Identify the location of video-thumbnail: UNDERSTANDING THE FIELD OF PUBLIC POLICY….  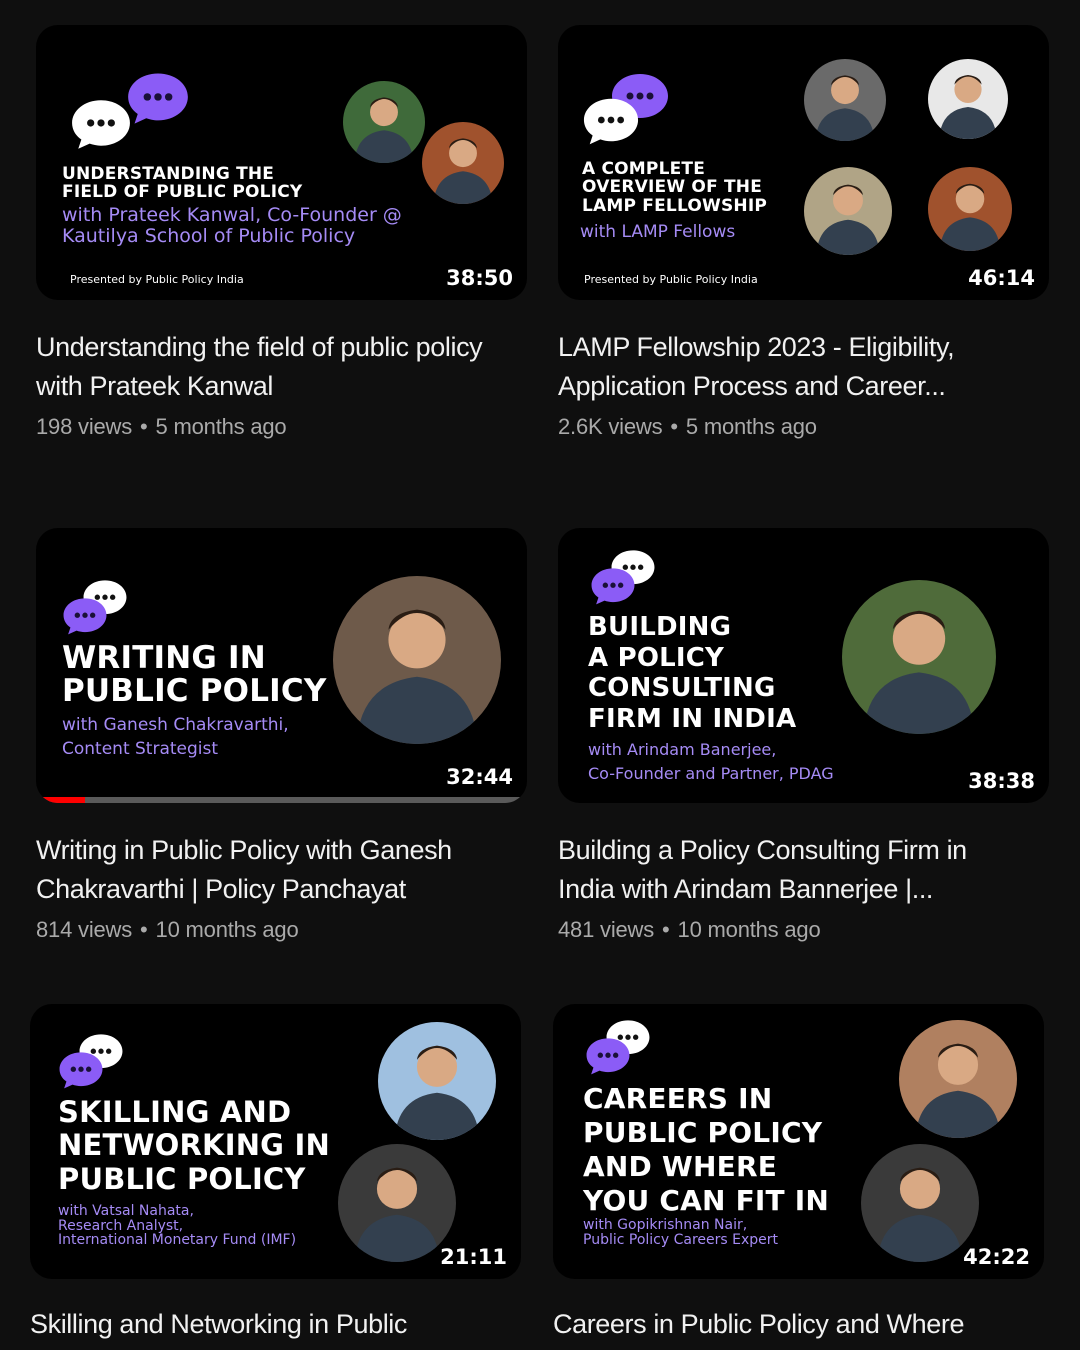
(281, 162).